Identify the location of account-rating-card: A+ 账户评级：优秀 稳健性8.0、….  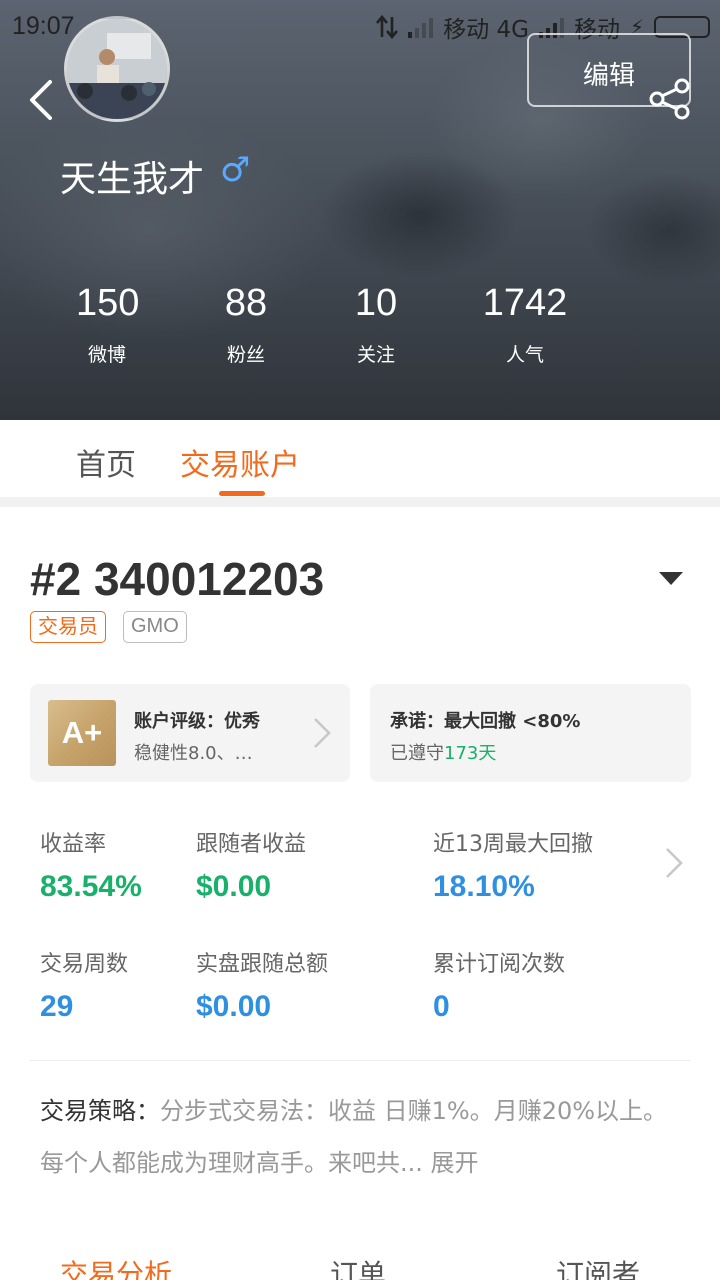
(190, 733).